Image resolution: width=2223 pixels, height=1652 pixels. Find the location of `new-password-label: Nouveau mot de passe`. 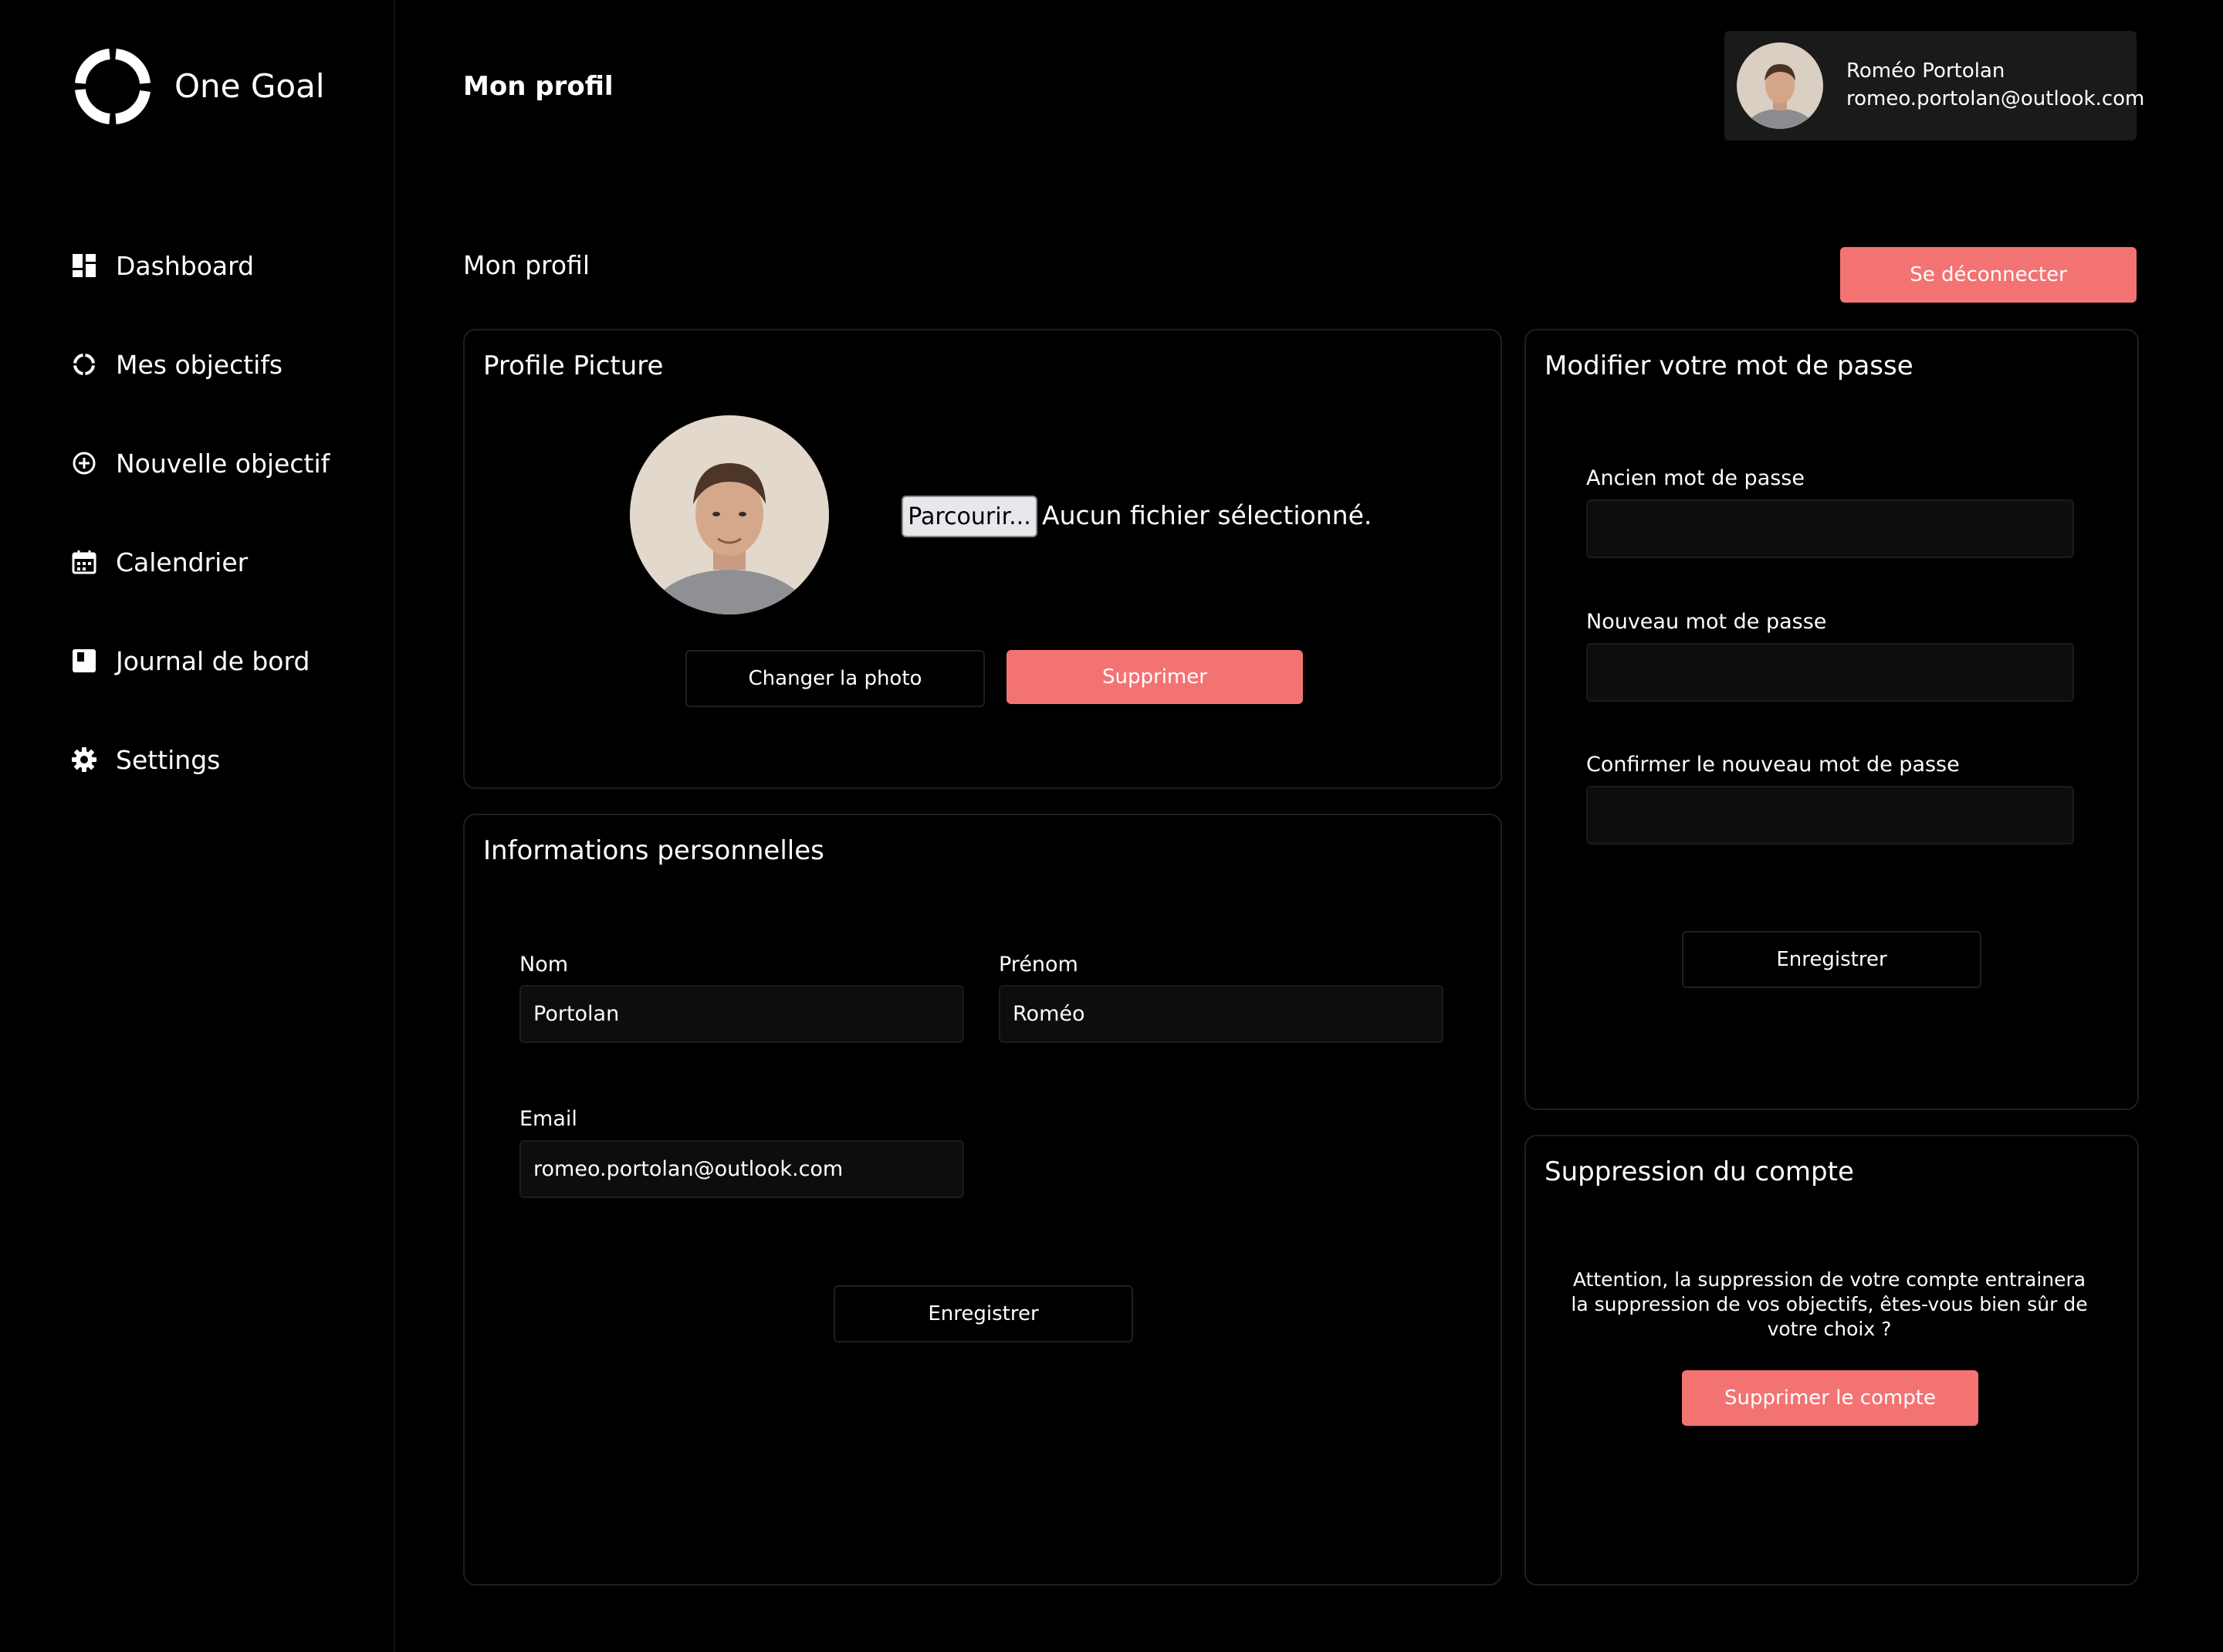

new-password-label: Nouveau mot de passe is located at coordinates (1706, 622).